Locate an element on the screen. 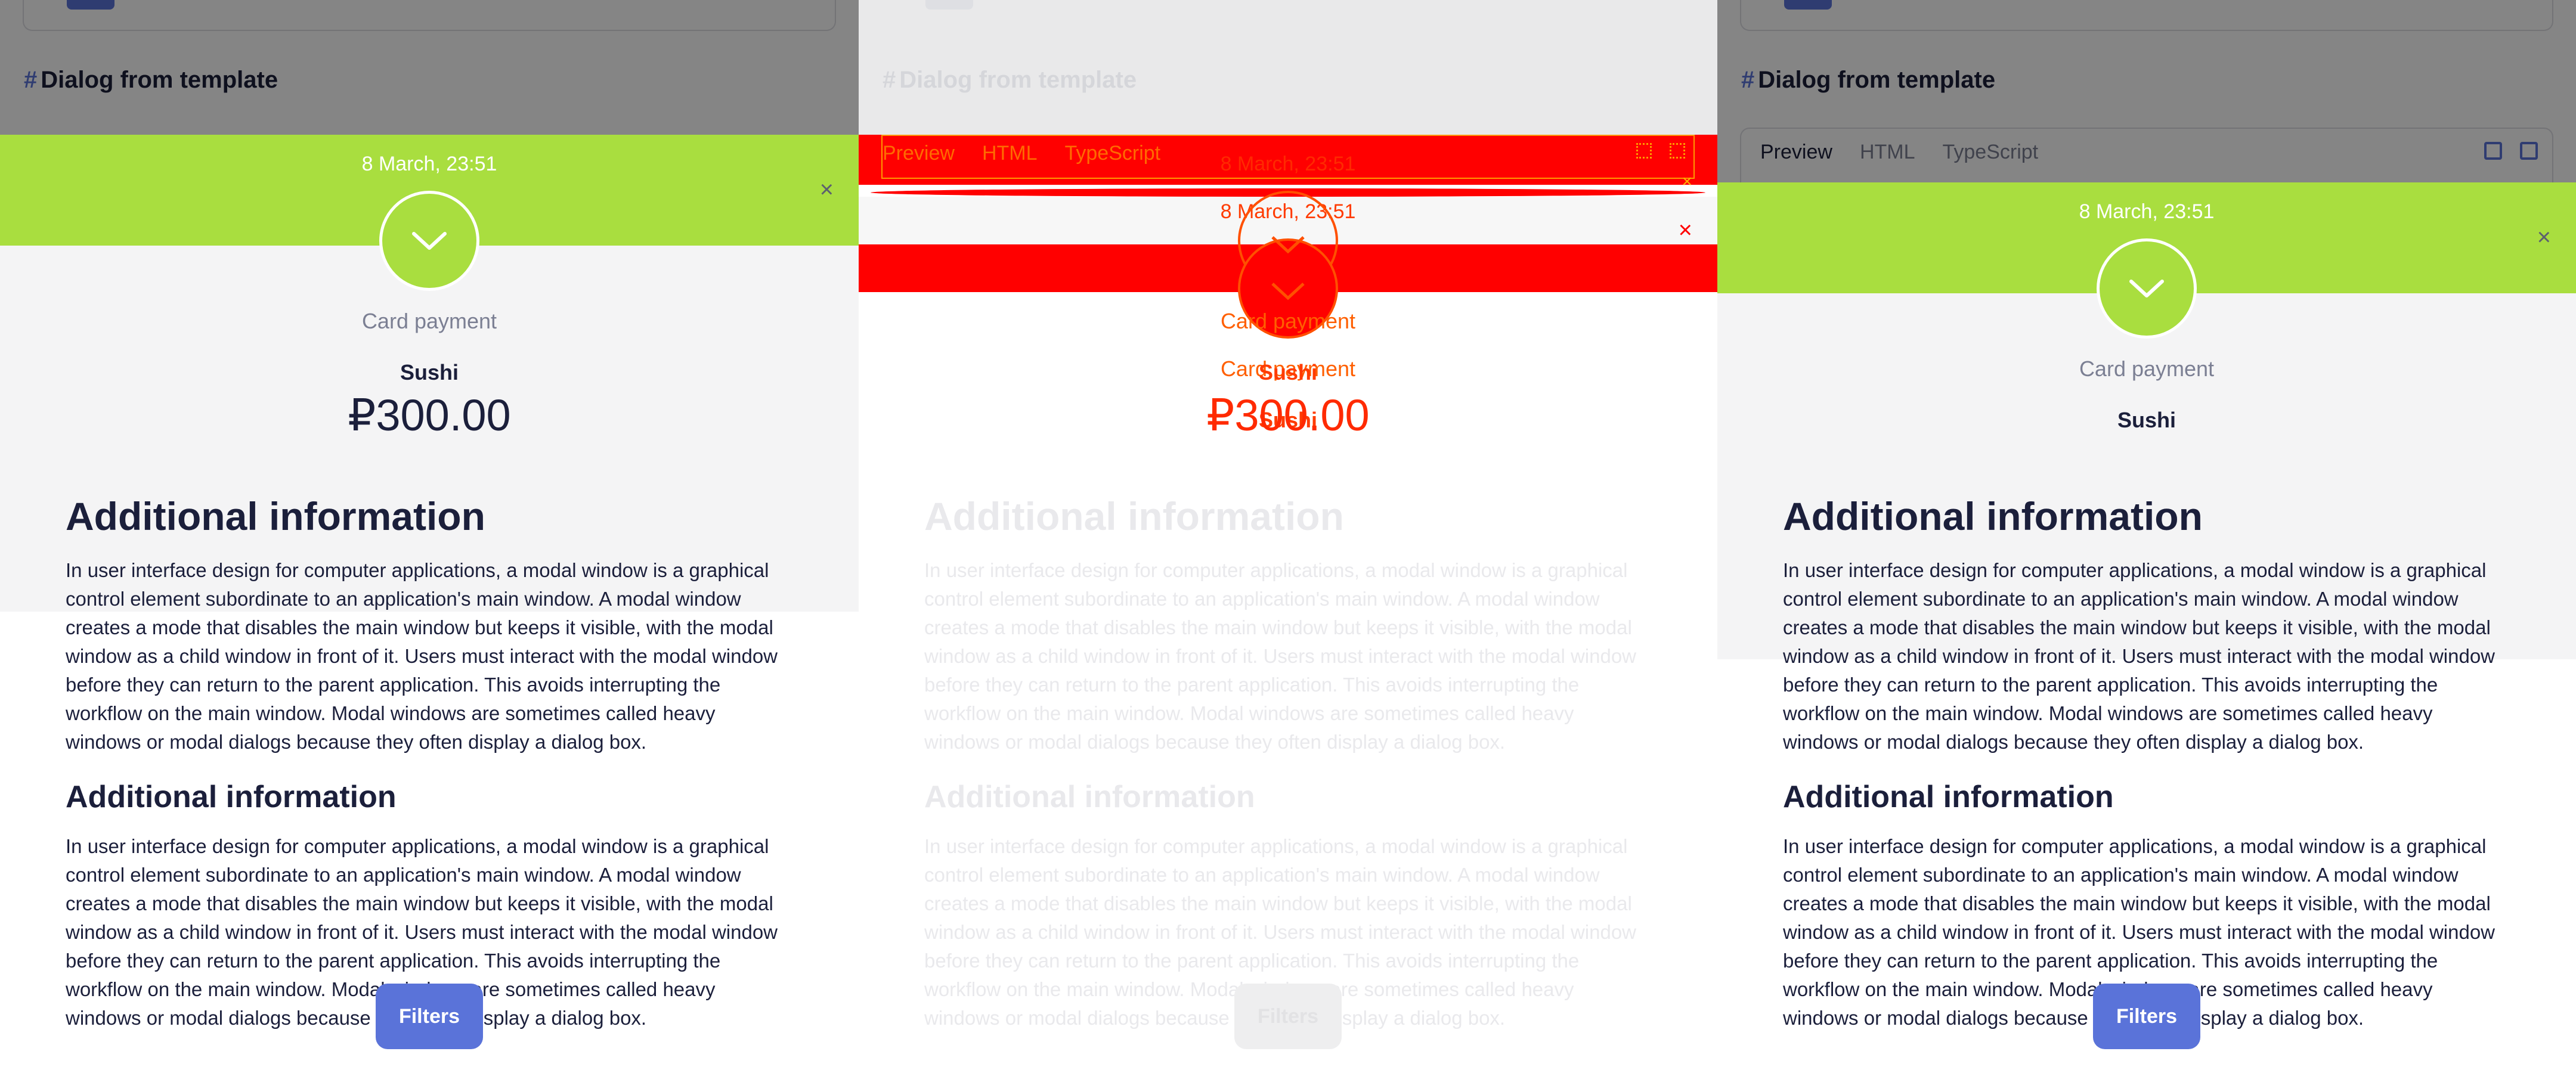  section-heading: # Dialog from template is located at coordinates (1010, 80).